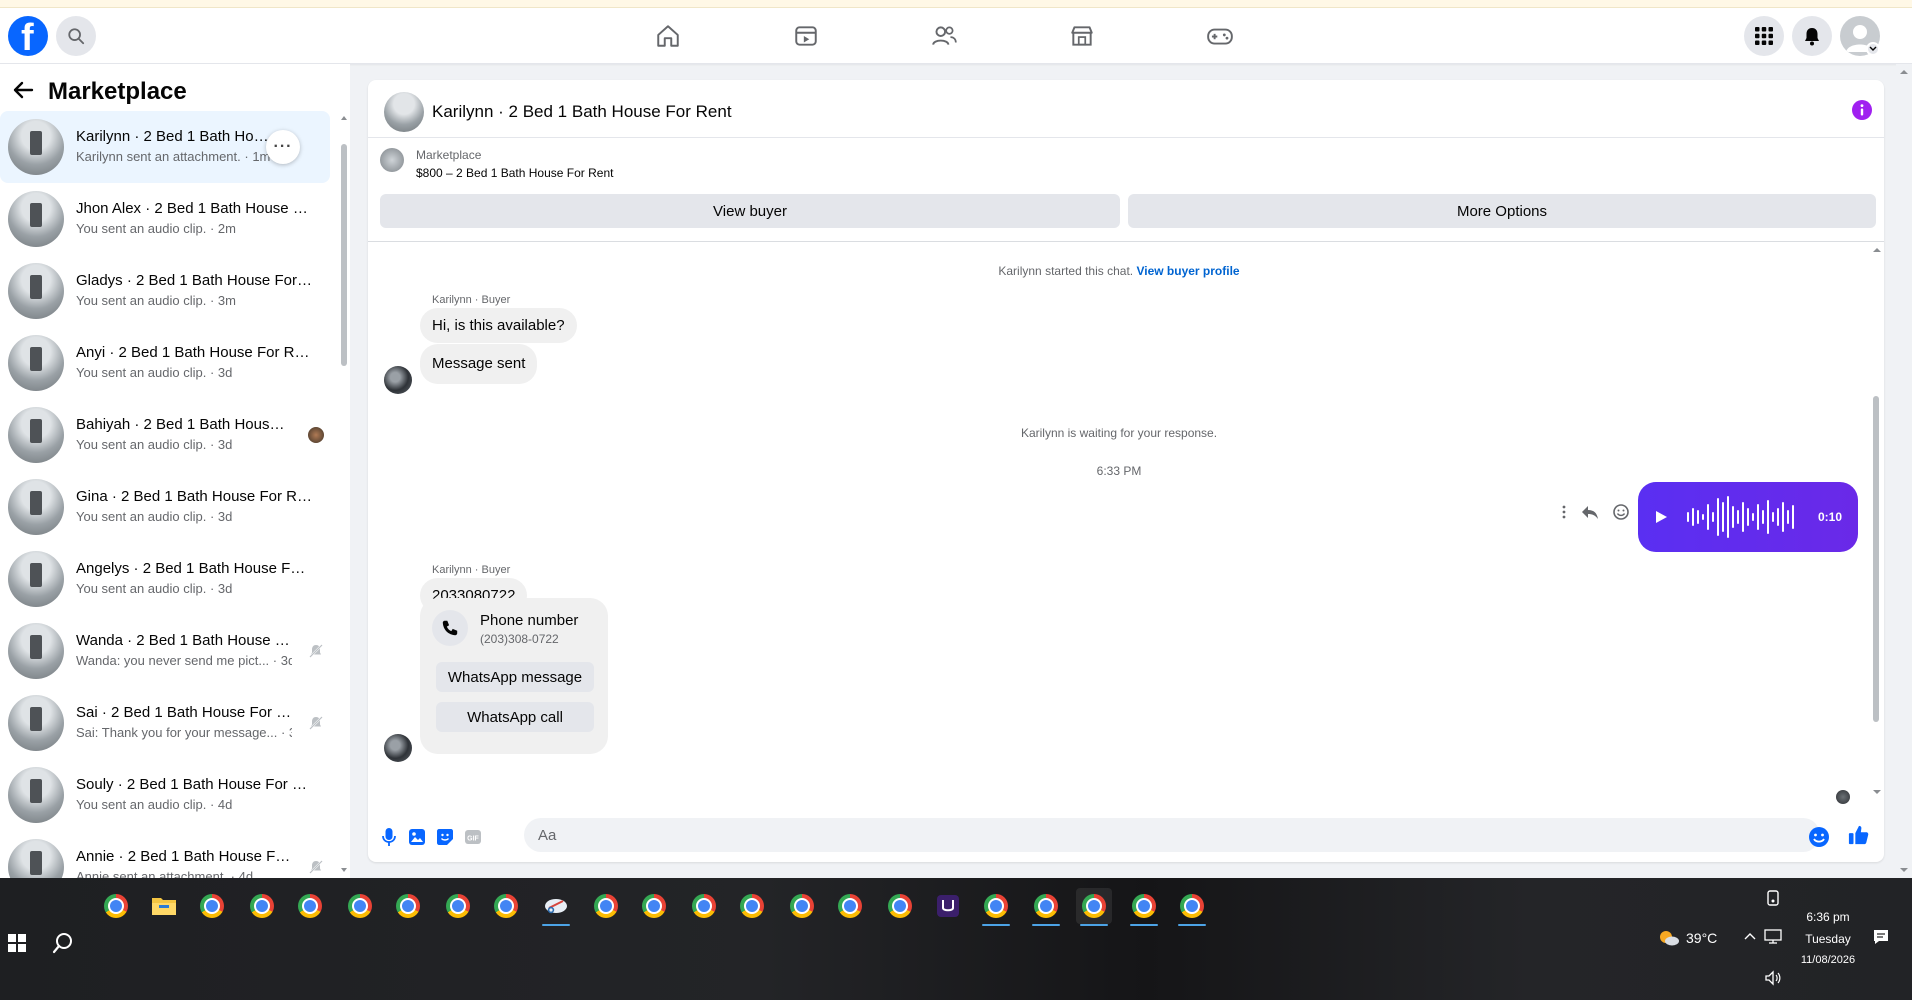  What do you see at coordinates (1819, 837) in the screenshot?
I see `emoji-button` at bounding box center [1819, 837].